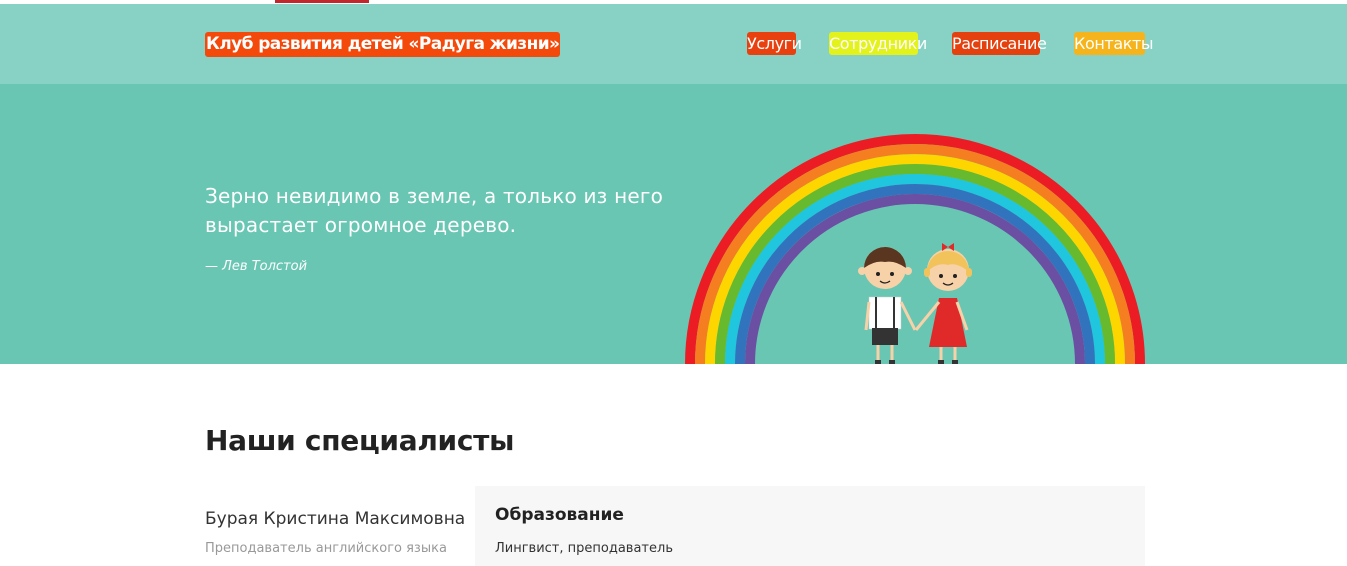 The width and height of the screenshot is (1347, 566). I want to click on education-card: Образование Лингвист, преподаватель, so click(810, 526).